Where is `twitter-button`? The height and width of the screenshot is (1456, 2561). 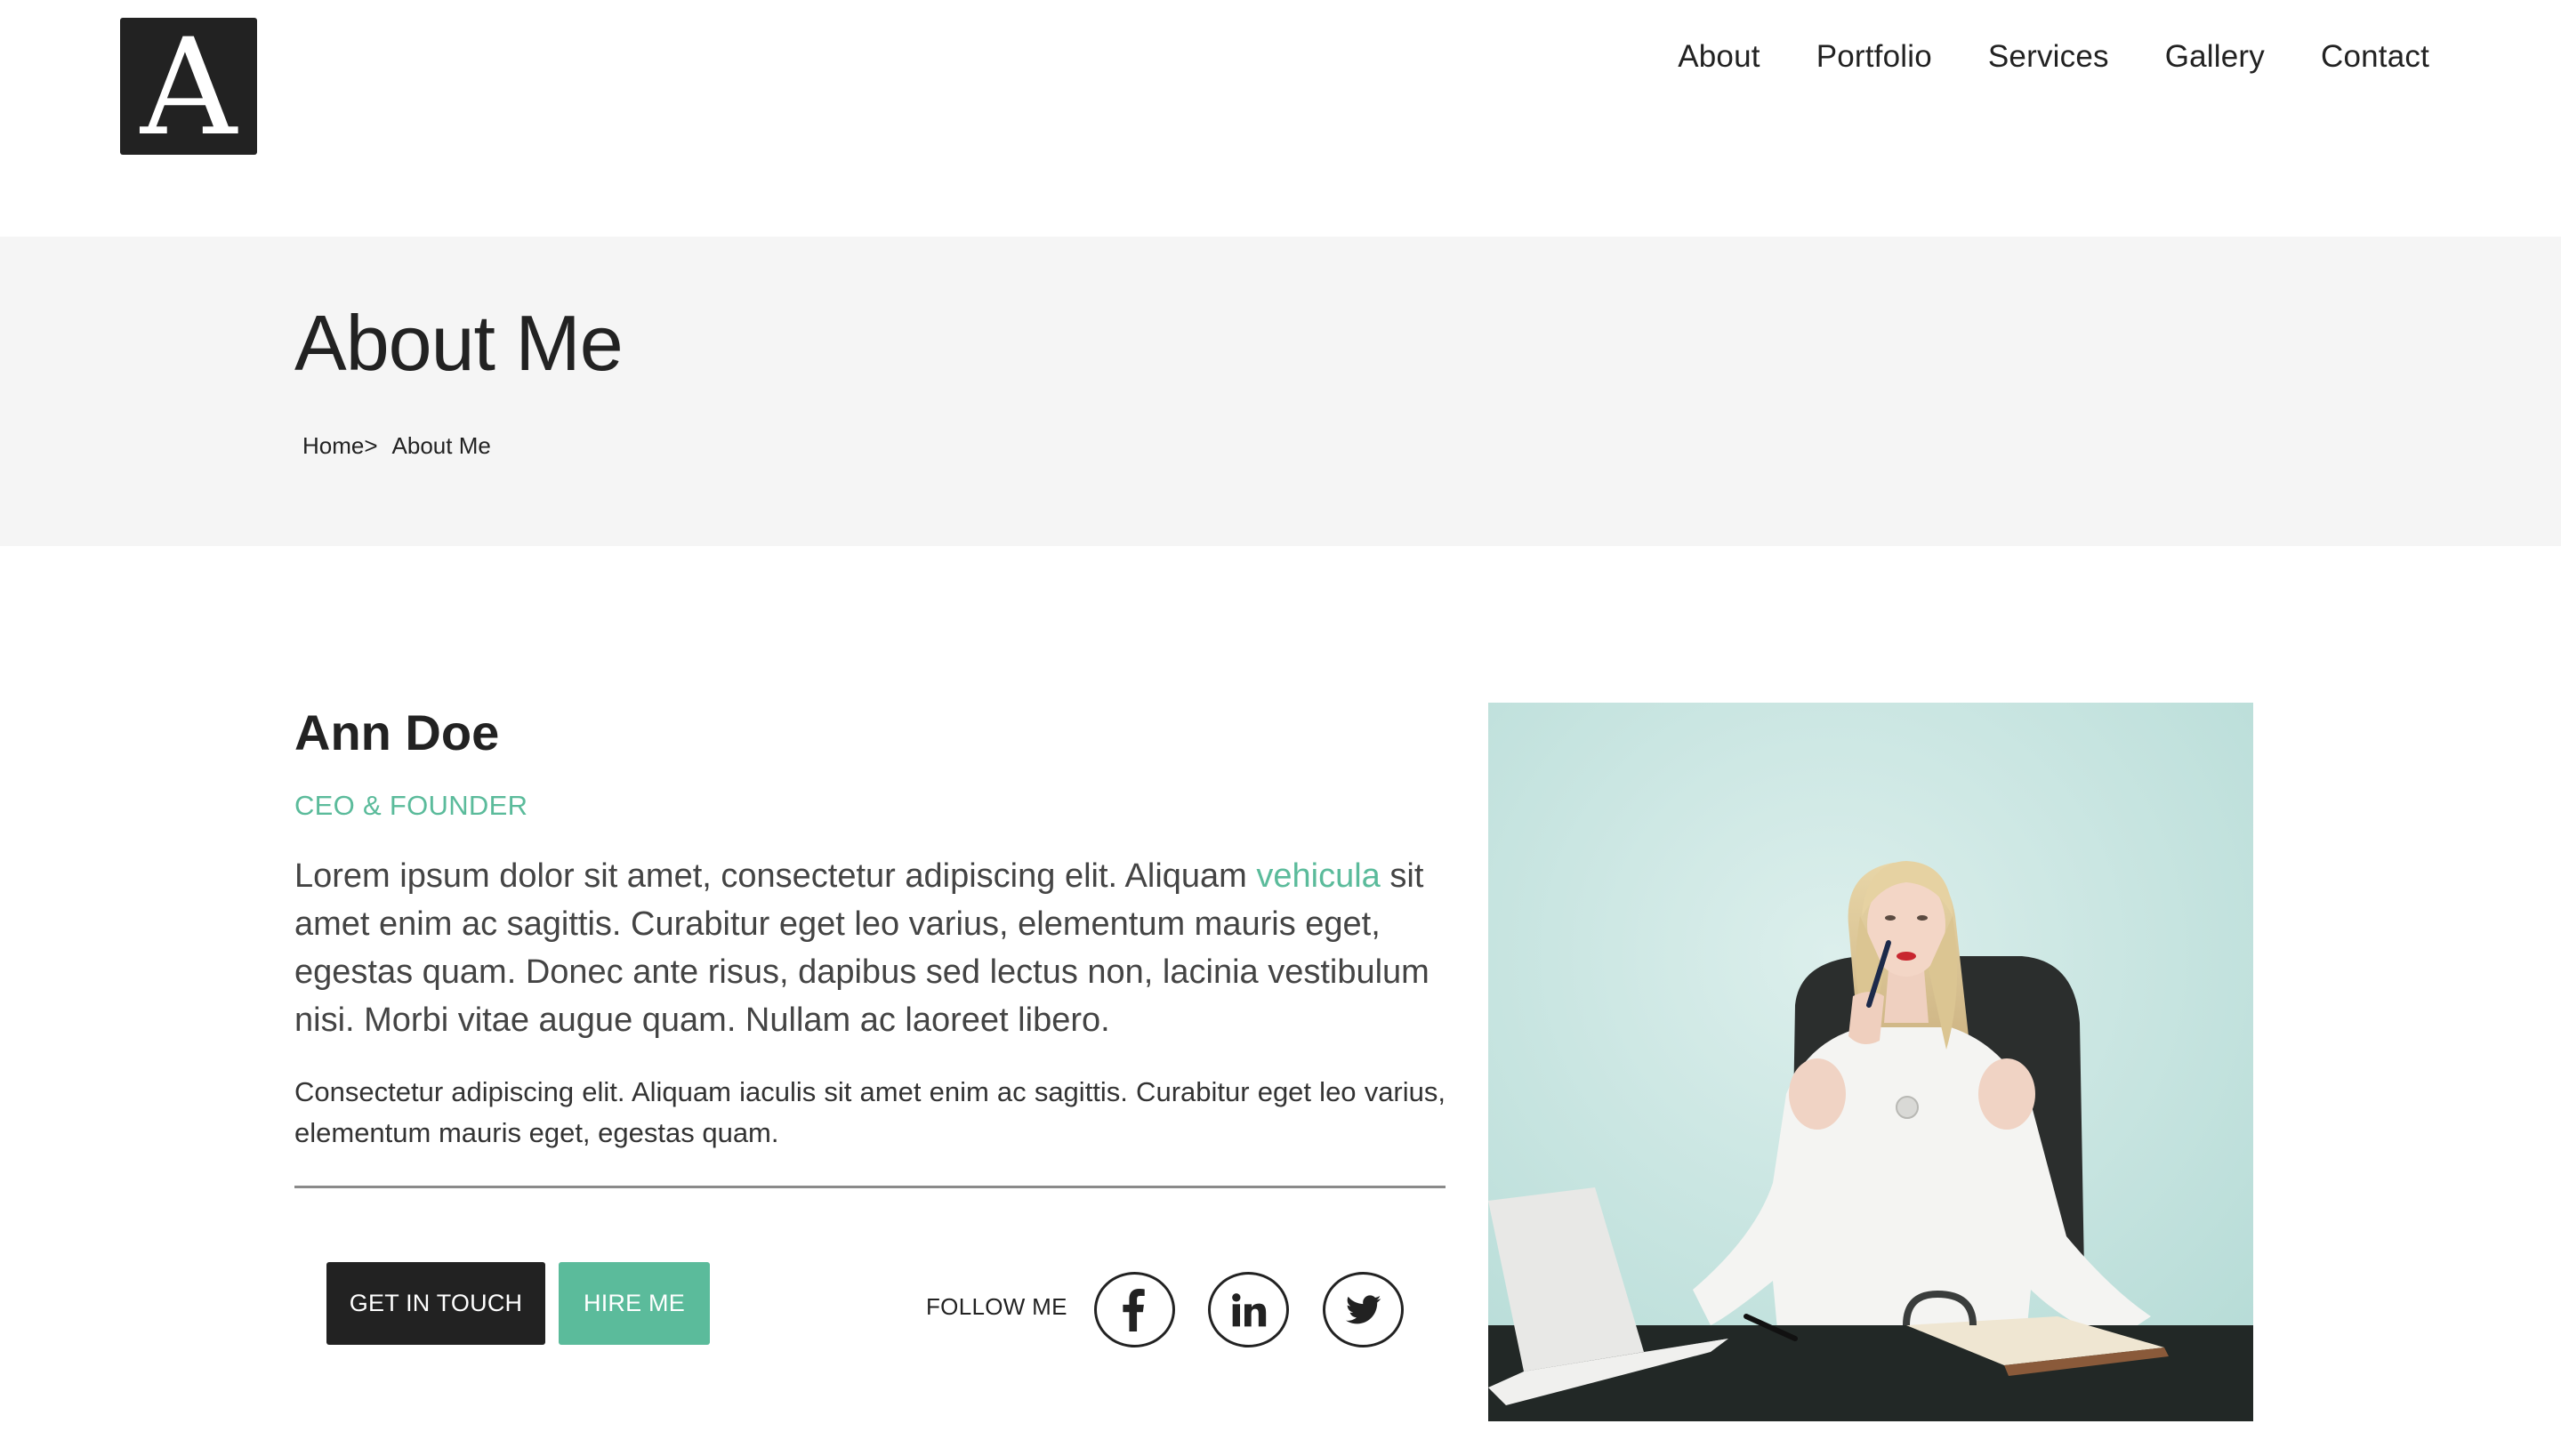
twitter-button is located at coordinates (1364, 1309).